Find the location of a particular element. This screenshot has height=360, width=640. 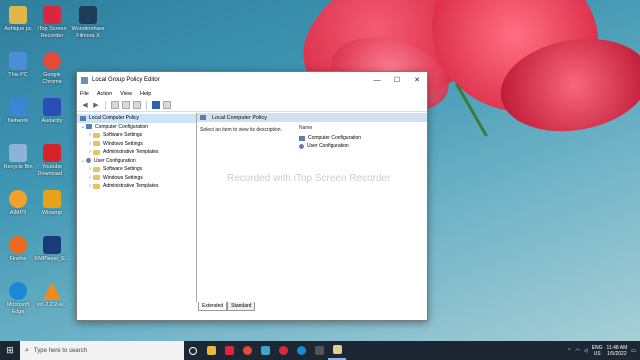

filter-icon is located at coordinates (167, 105).